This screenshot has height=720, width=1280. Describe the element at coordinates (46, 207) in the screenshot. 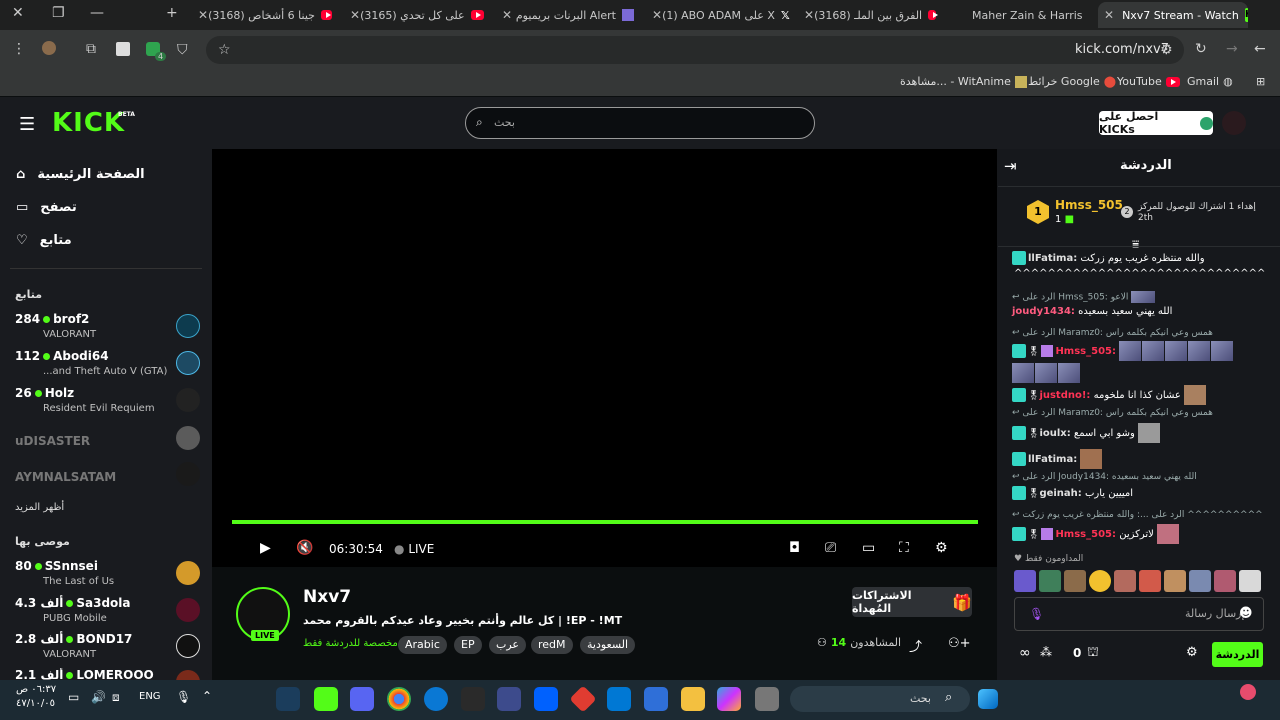

I see `nav-browse: ▭ تصفح` at that location.